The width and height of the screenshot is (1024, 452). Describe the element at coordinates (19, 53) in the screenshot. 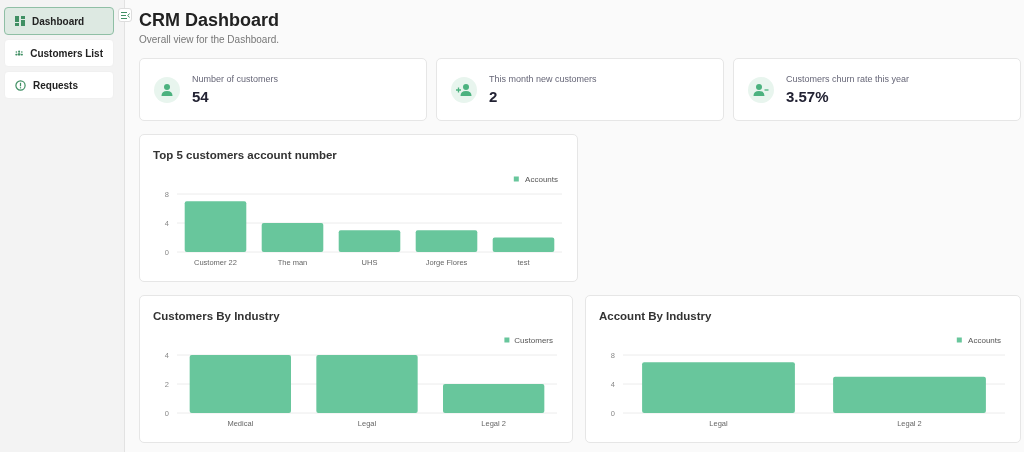

I see `people-icon` at that location.